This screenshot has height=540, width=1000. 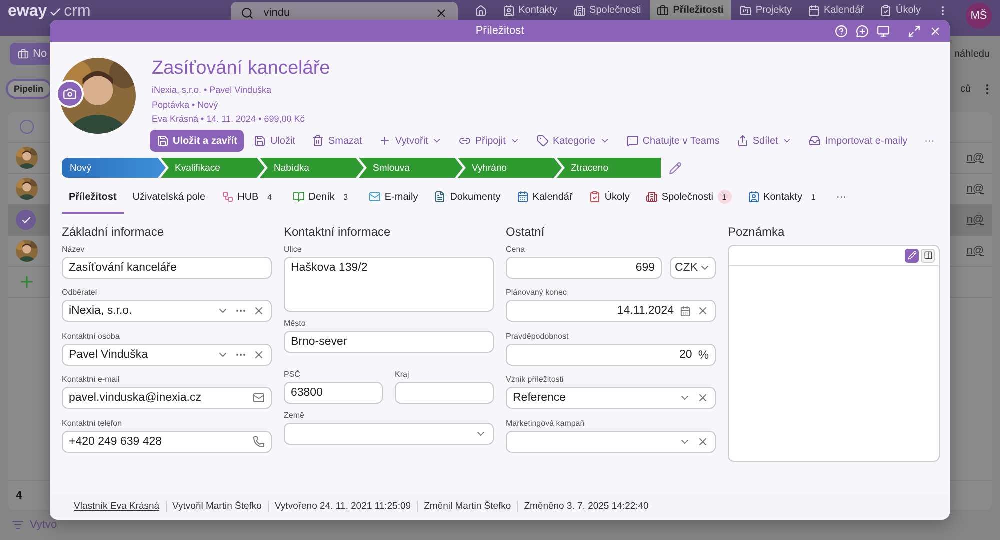 I want to click on field-label: Plánovaný konec, so click(x=537, y=293).